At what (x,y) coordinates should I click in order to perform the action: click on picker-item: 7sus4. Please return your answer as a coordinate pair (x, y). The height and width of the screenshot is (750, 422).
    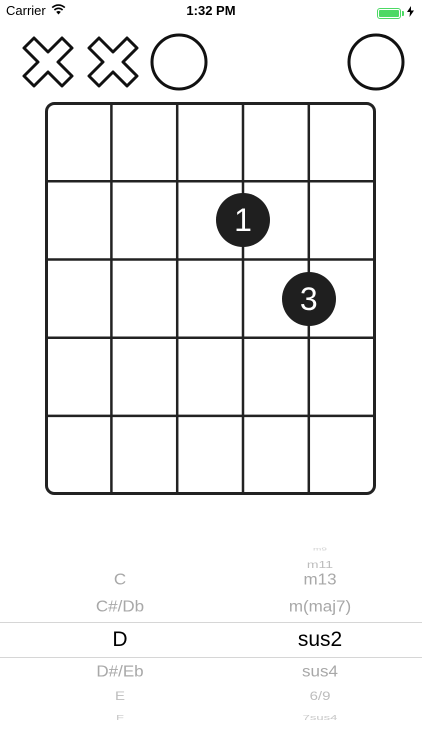
    Looking at the image, I should click on (320, 717).